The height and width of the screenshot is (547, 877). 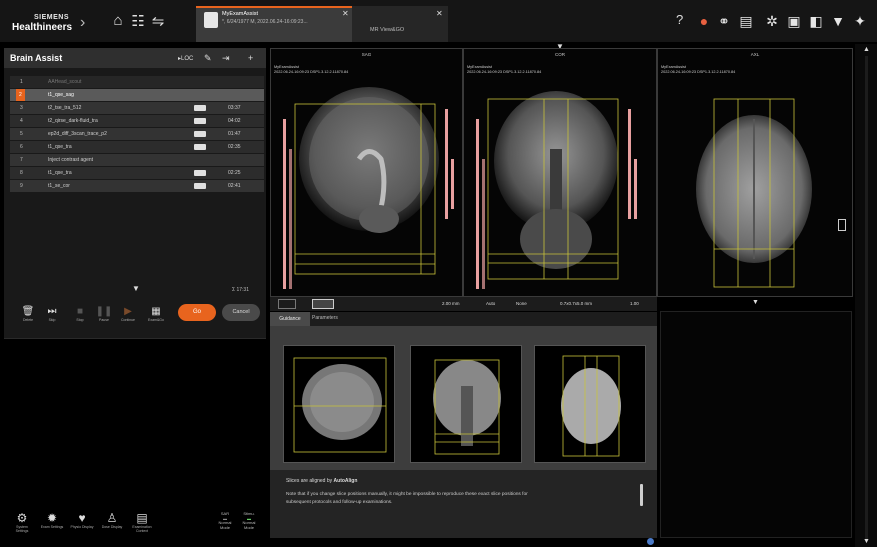 I want to click on protocol-row: 4 t2_qirse_dark-fluid_tra 04:02, so click(x=137, y=121).